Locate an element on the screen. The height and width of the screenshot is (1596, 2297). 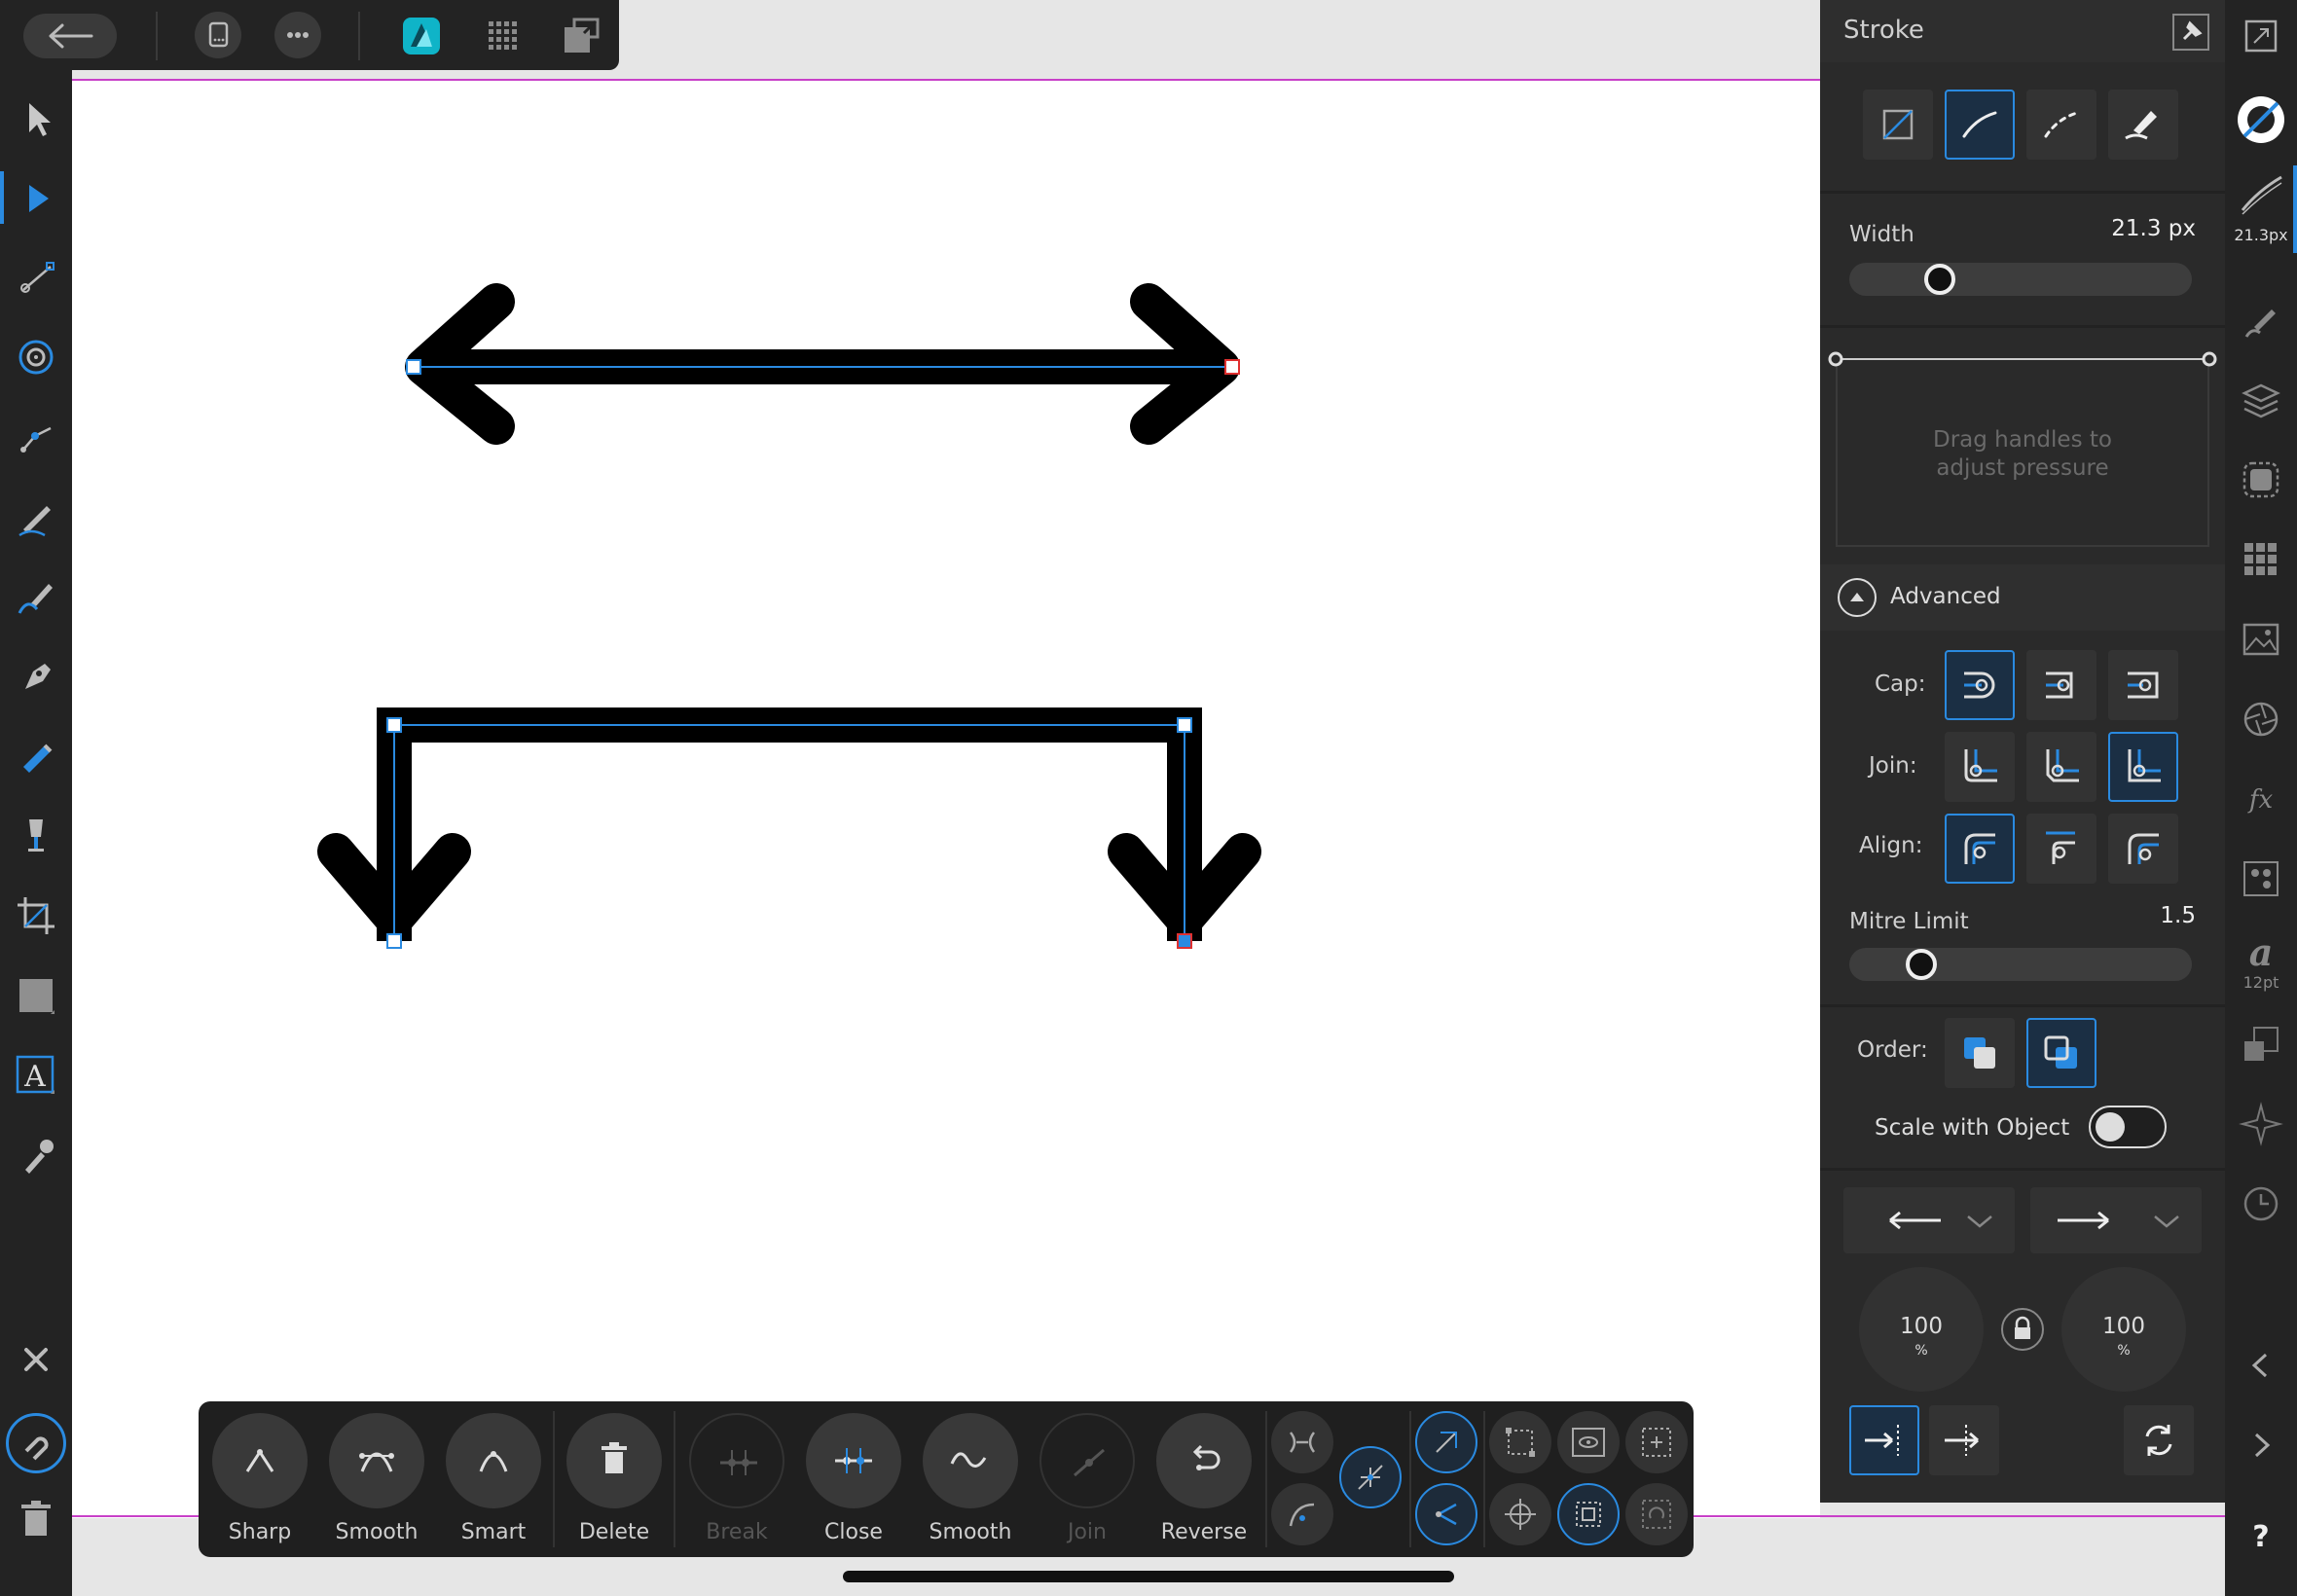
brush-stroke-button is located at coordinates (2143, 125).